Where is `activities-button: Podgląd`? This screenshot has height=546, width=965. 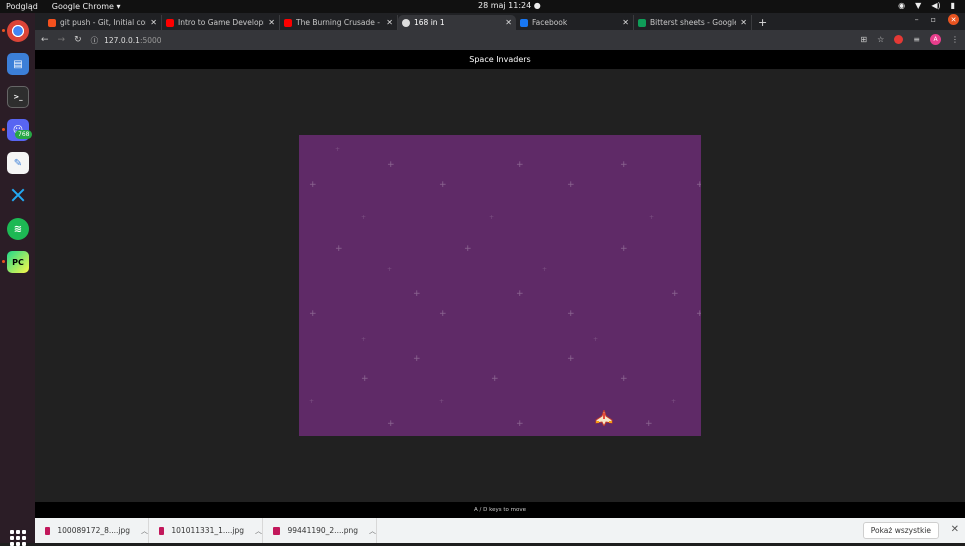
activities-button: Podgląd is located at coordinates (22, 6).